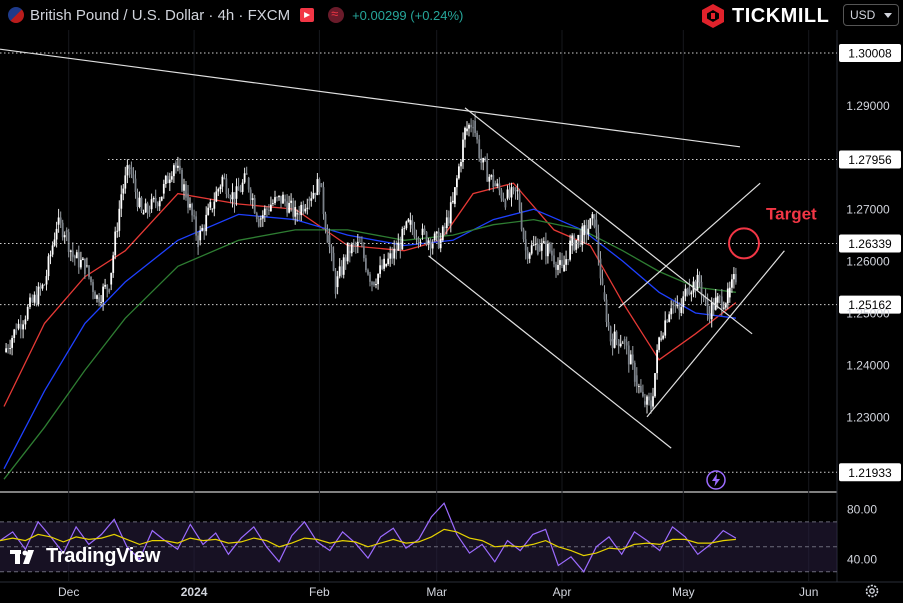 This screenshot has width=903, height=603. Describe the element at coordinates (764, 16) in the screenshot. I see `tickmill-brand: TICKMILL` at that location.